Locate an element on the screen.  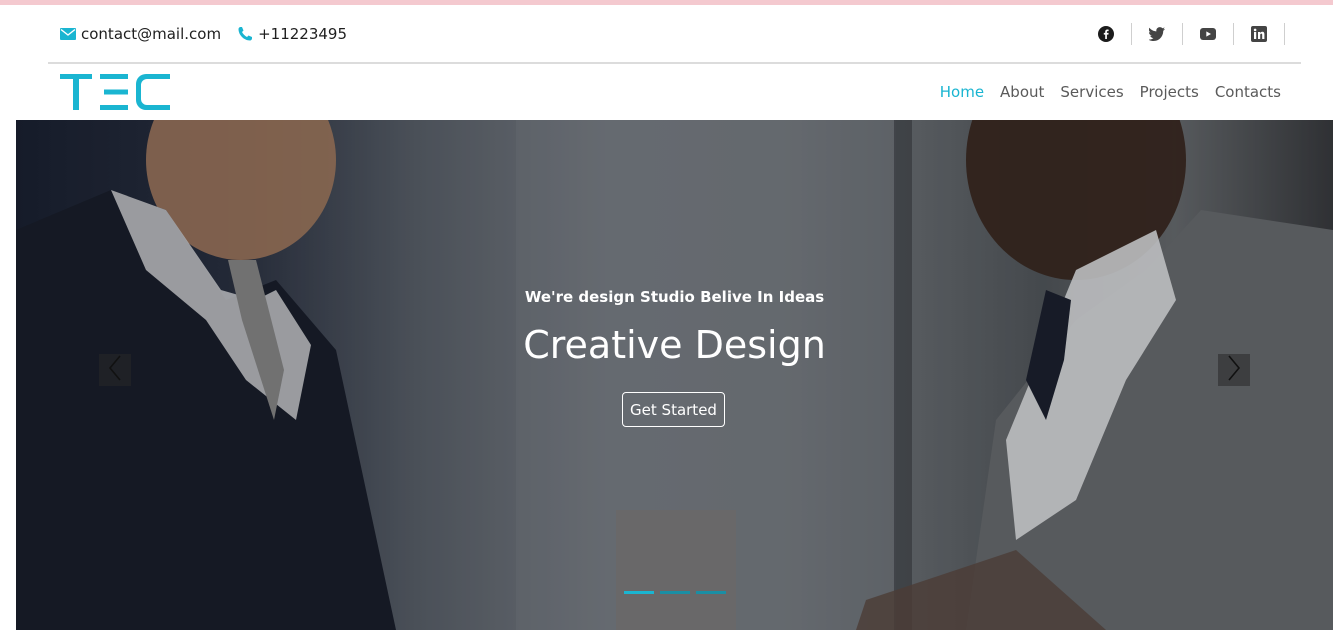
social-links is located at coordinates (1183, 34).